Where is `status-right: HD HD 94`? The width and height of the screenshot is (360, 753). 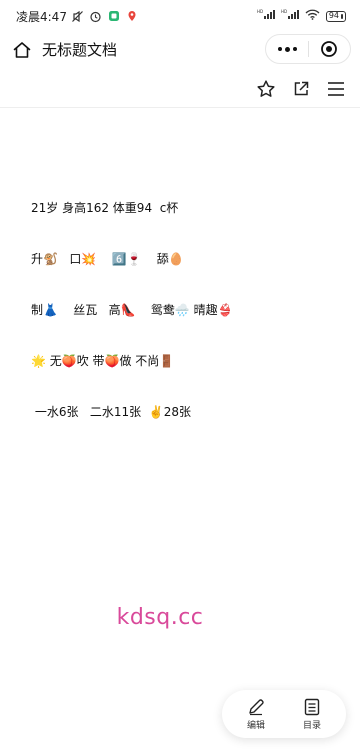
status-right: HD HD 94 is located at coordinates (301, 16).